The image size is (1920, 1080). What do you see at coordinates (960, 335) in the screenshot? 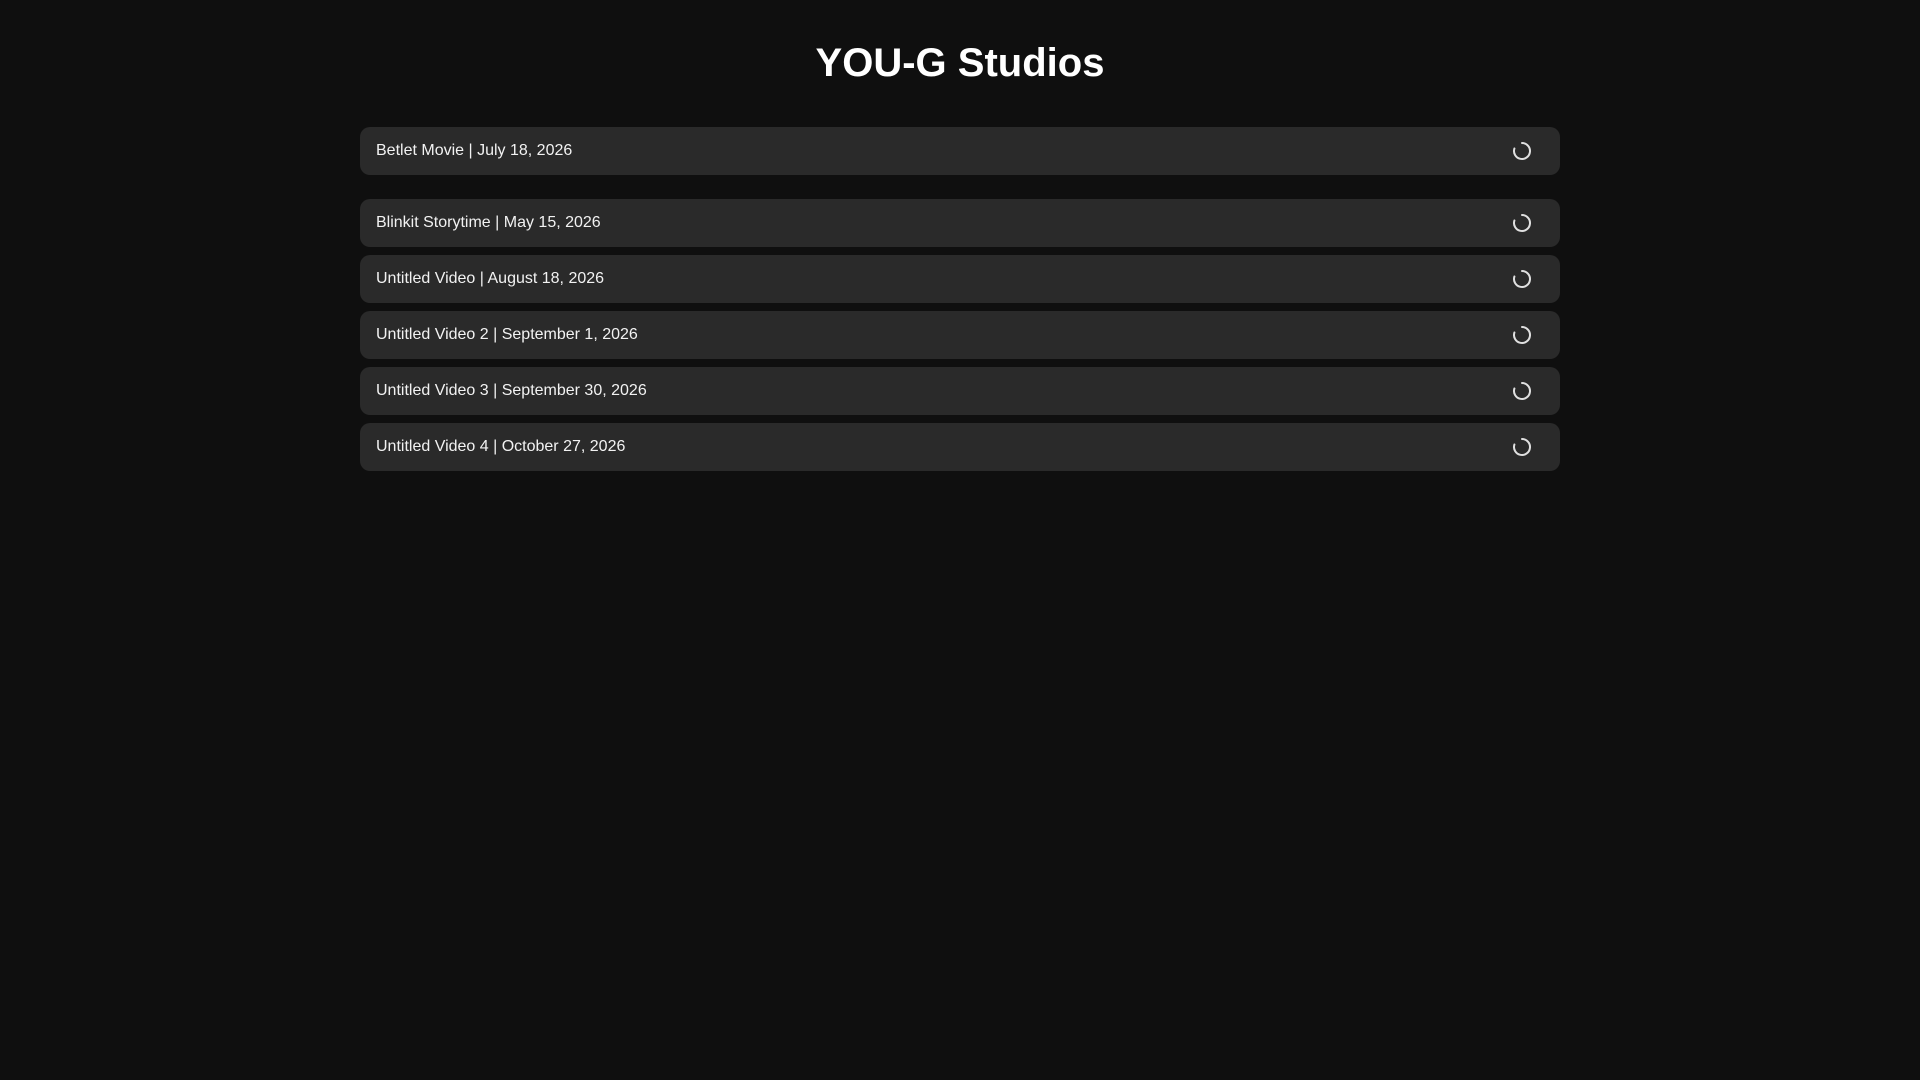
I see `video-item: Untitled Video 2 | September 1, 2026` at bounding box center [960, 335].